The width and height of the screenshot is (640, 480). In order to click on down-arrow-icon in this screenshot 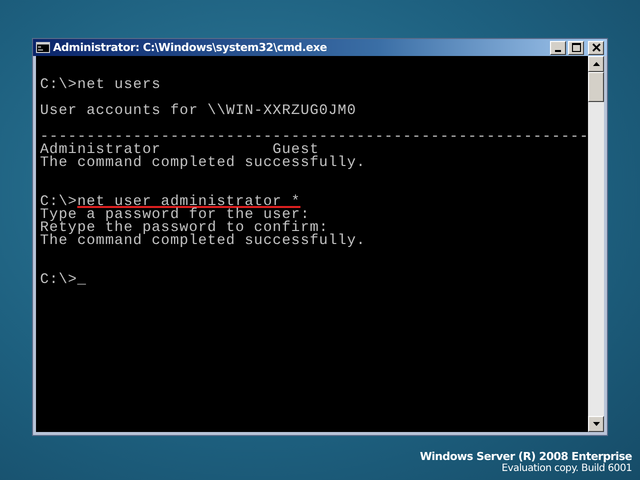, I will do `click(596, 424)`.